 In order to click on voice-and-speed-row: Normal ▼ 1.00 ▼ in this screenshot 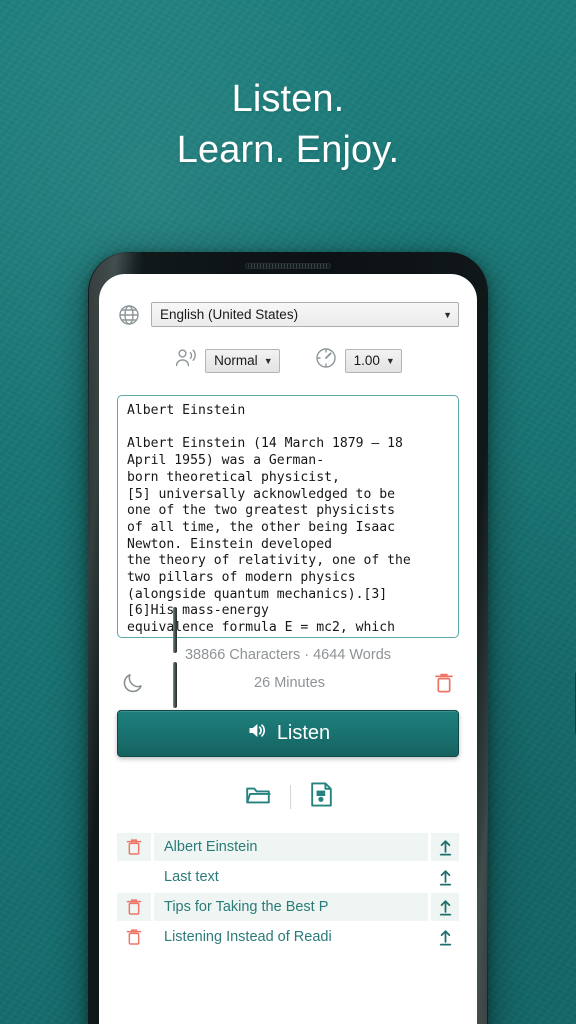, I will do `click(288, 360)`.